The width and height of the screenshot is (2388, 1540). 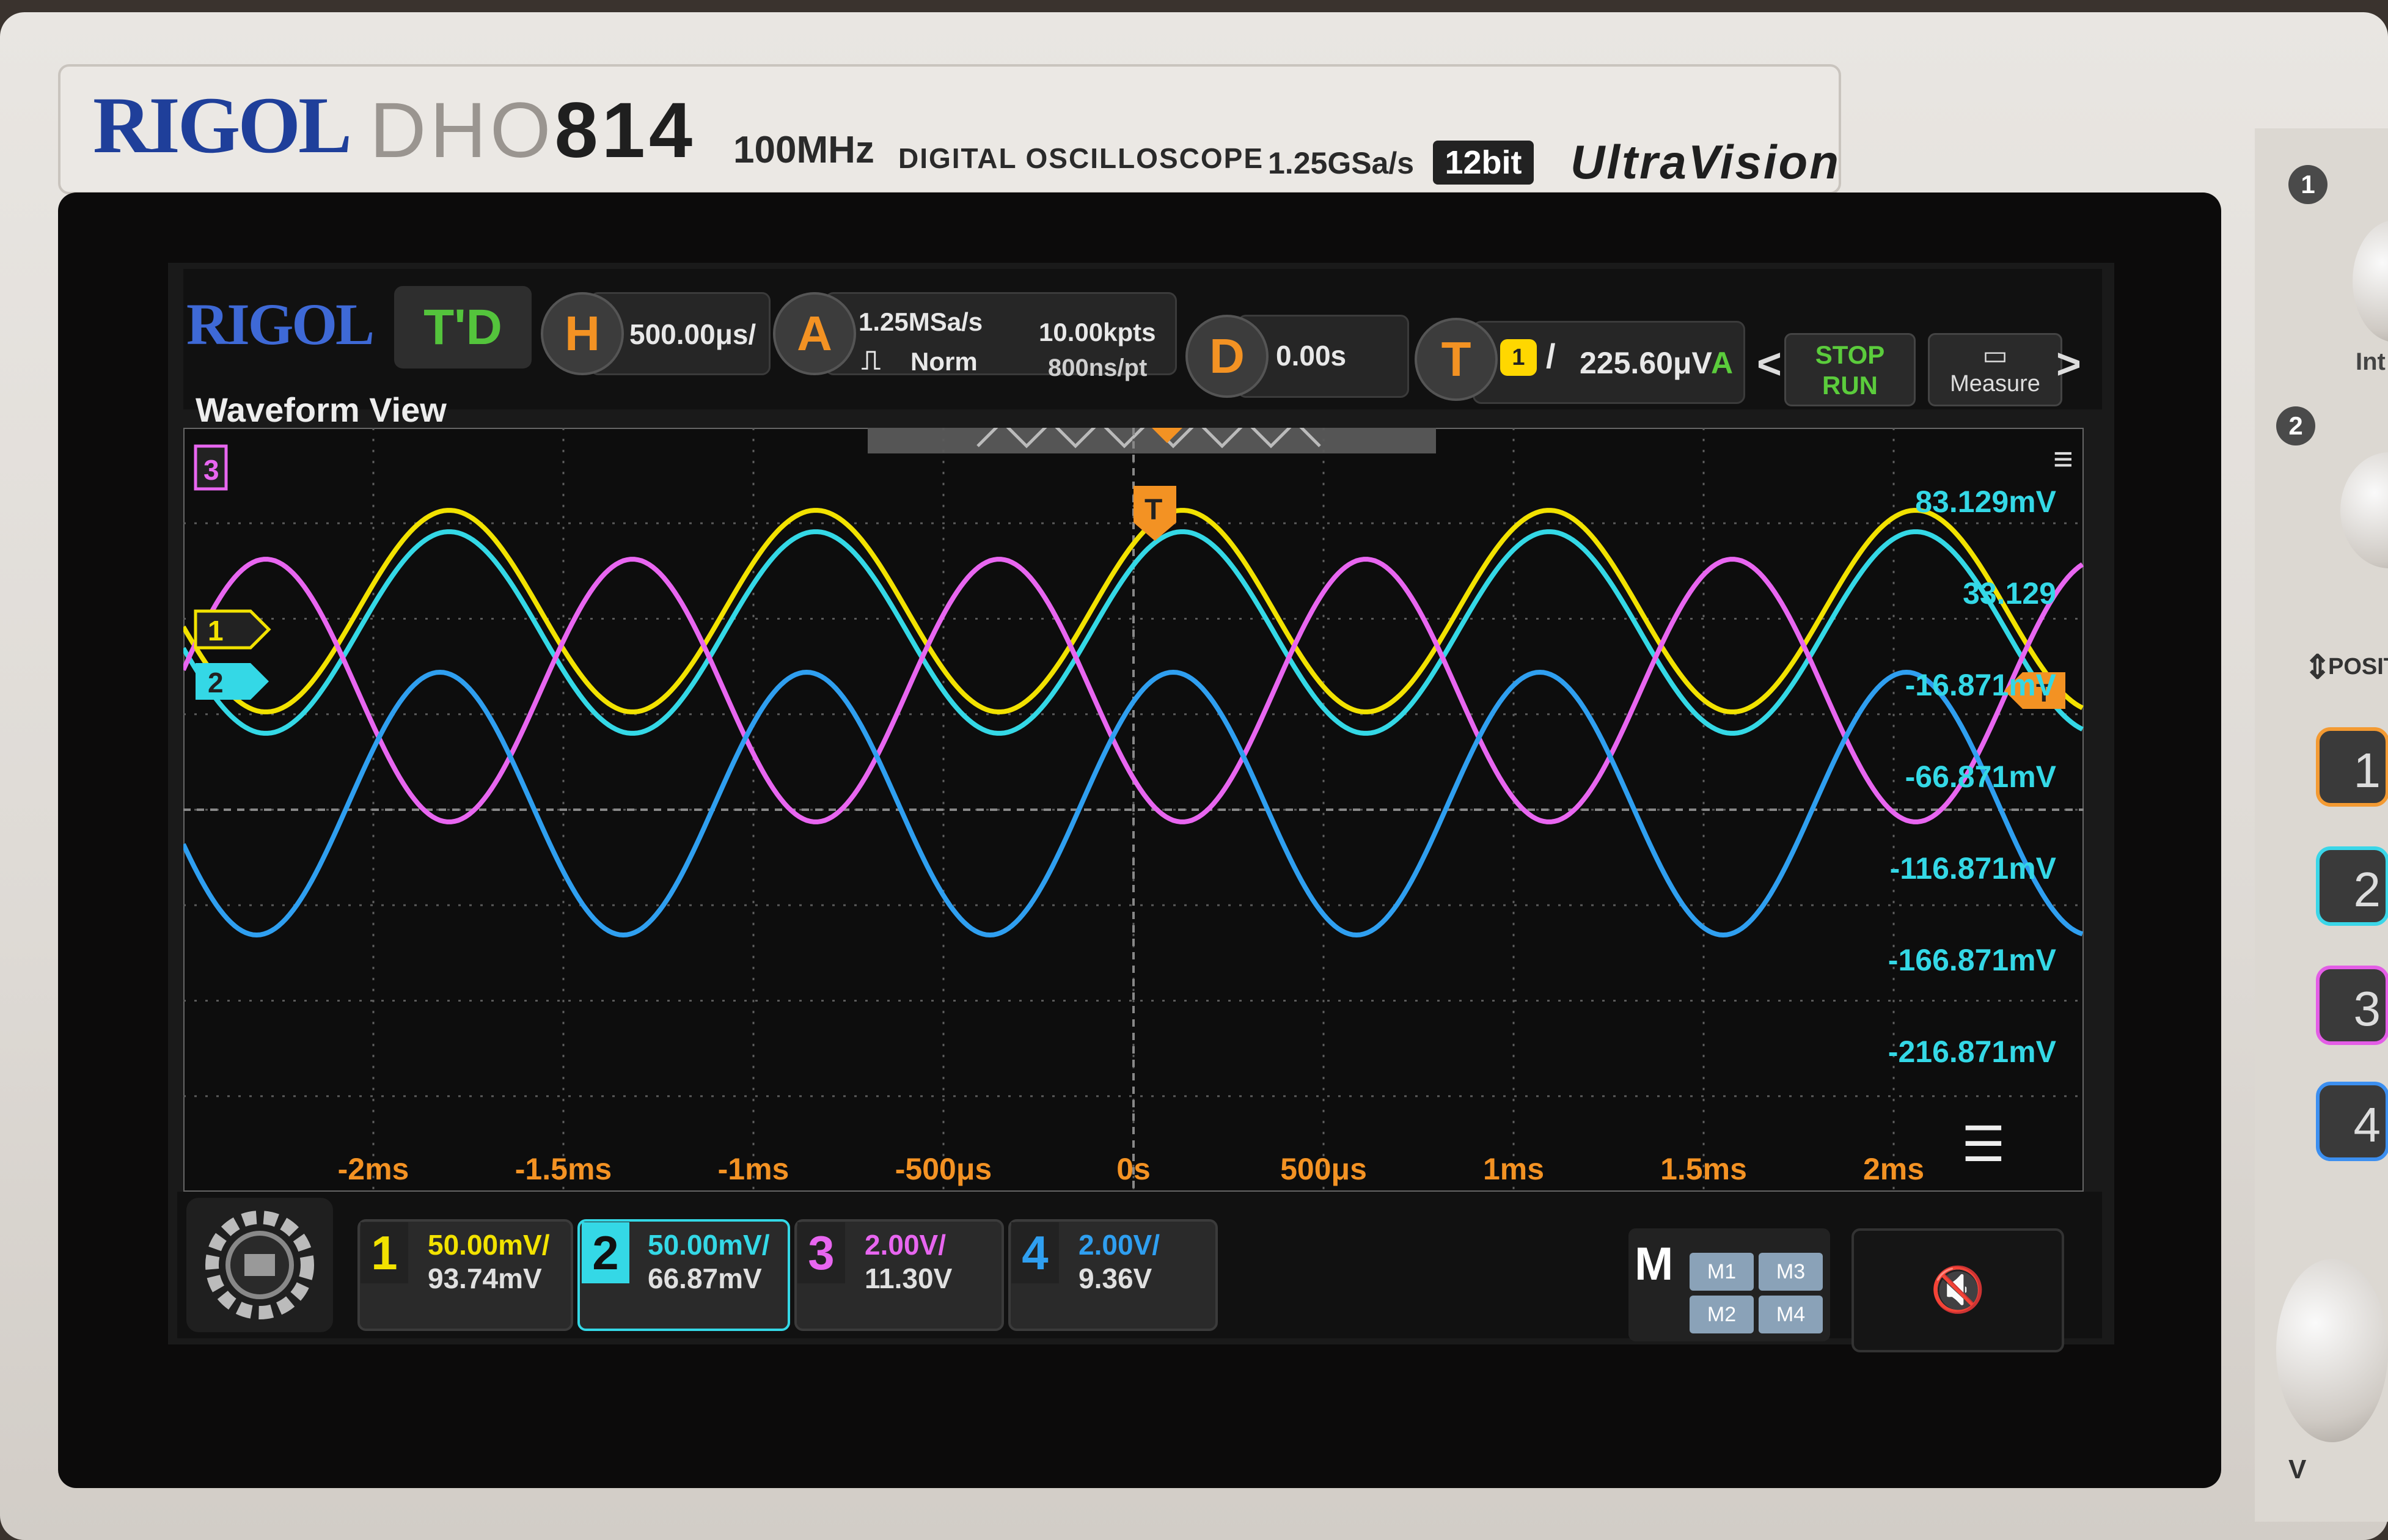 I want to click on settings-gear-button, so click(x=259, y=1265).